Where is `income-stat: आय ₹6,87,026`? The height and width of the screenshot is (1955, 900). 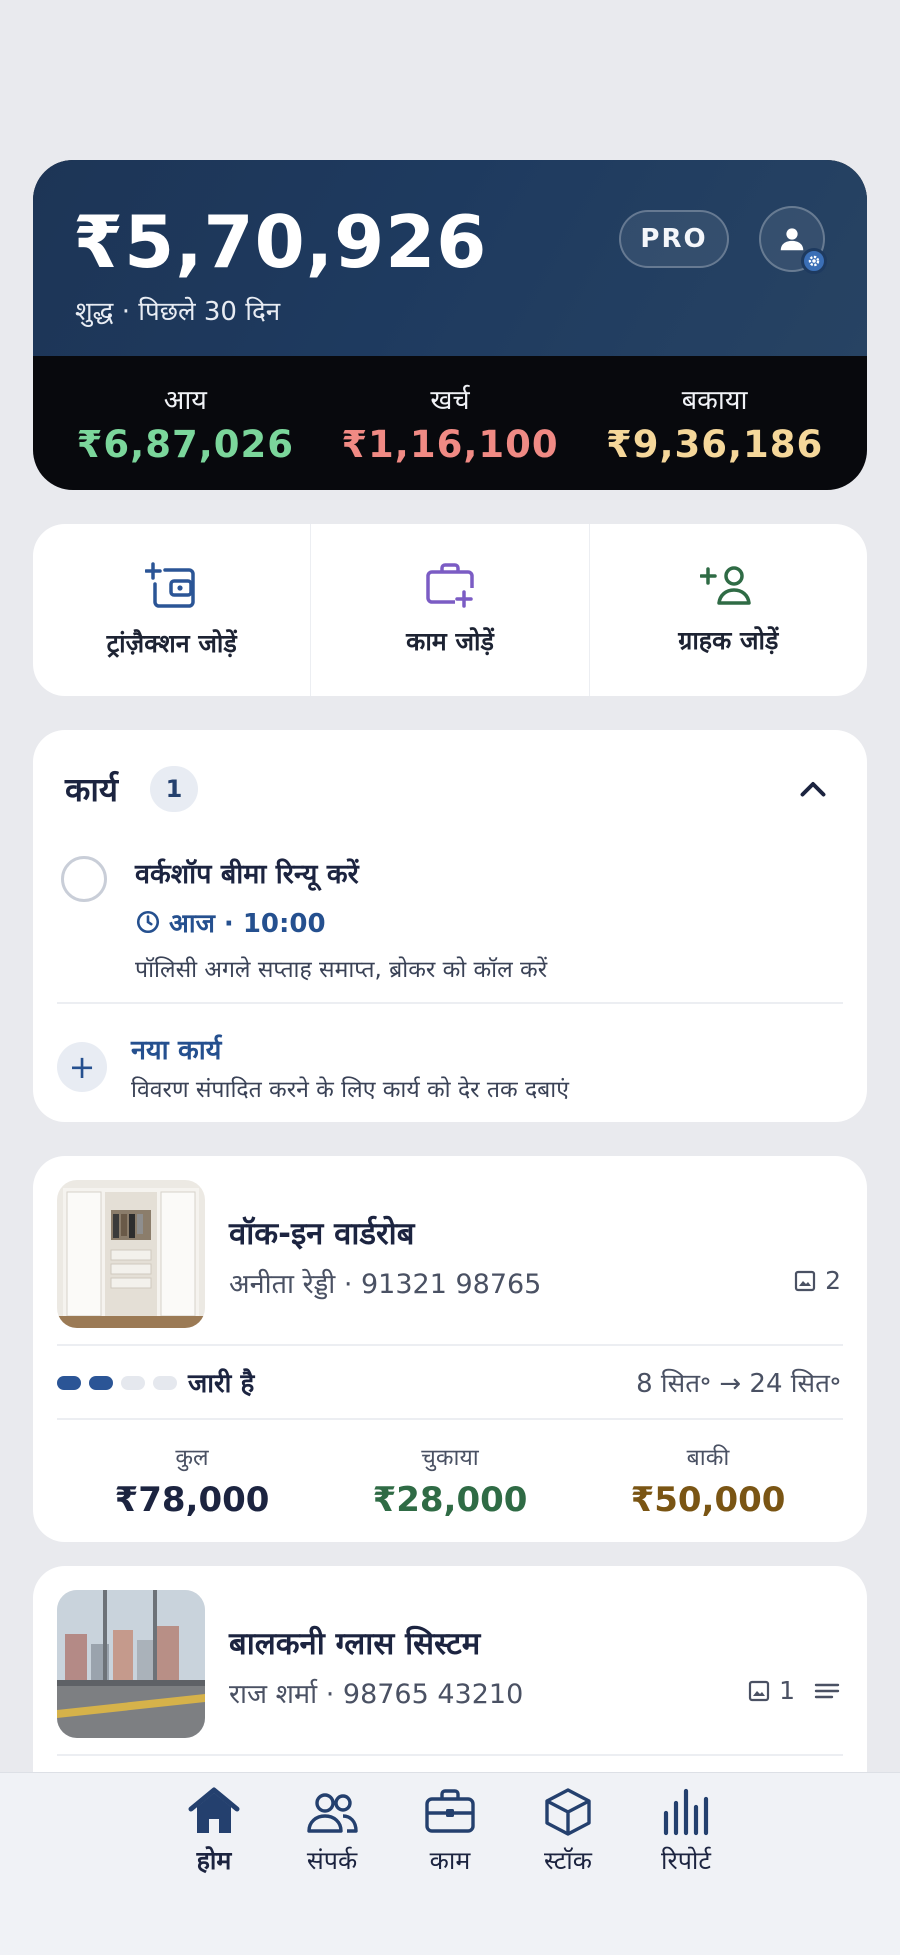
income-stat: आय ₹6,87,026 is located at coordinates (185, 423).